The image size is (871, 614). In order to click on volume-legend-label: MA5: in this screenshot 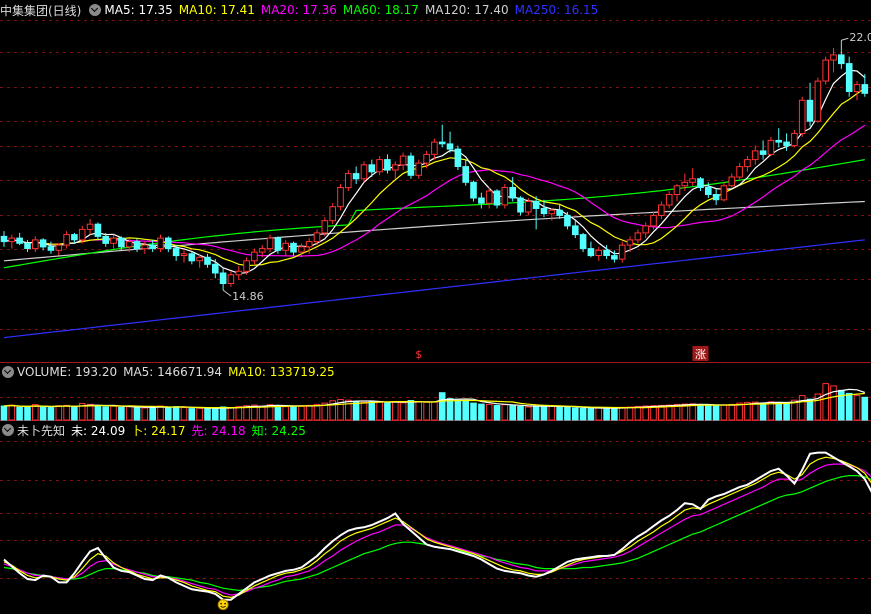, I will do `click(138, 372)`.